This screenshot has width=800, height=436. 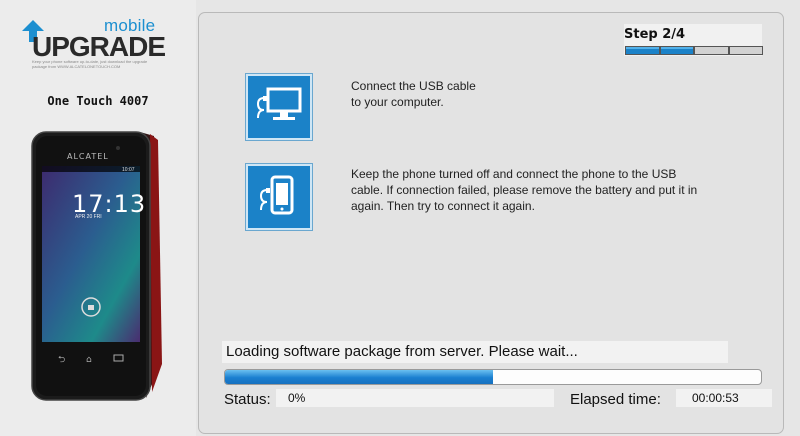 What do you see at coordinates (359, 377) in the screenshot?
I see `download-progress-fill` at bounding box center [359, 377].